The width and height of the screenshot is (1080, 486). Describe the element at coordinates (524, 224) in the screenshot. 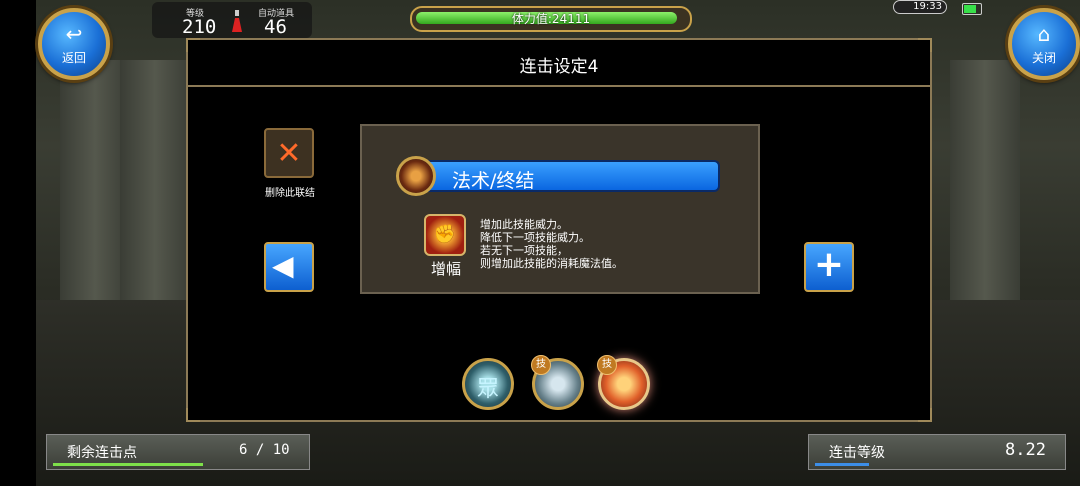

I see `description-line: 增加此技能威力。` at that location.